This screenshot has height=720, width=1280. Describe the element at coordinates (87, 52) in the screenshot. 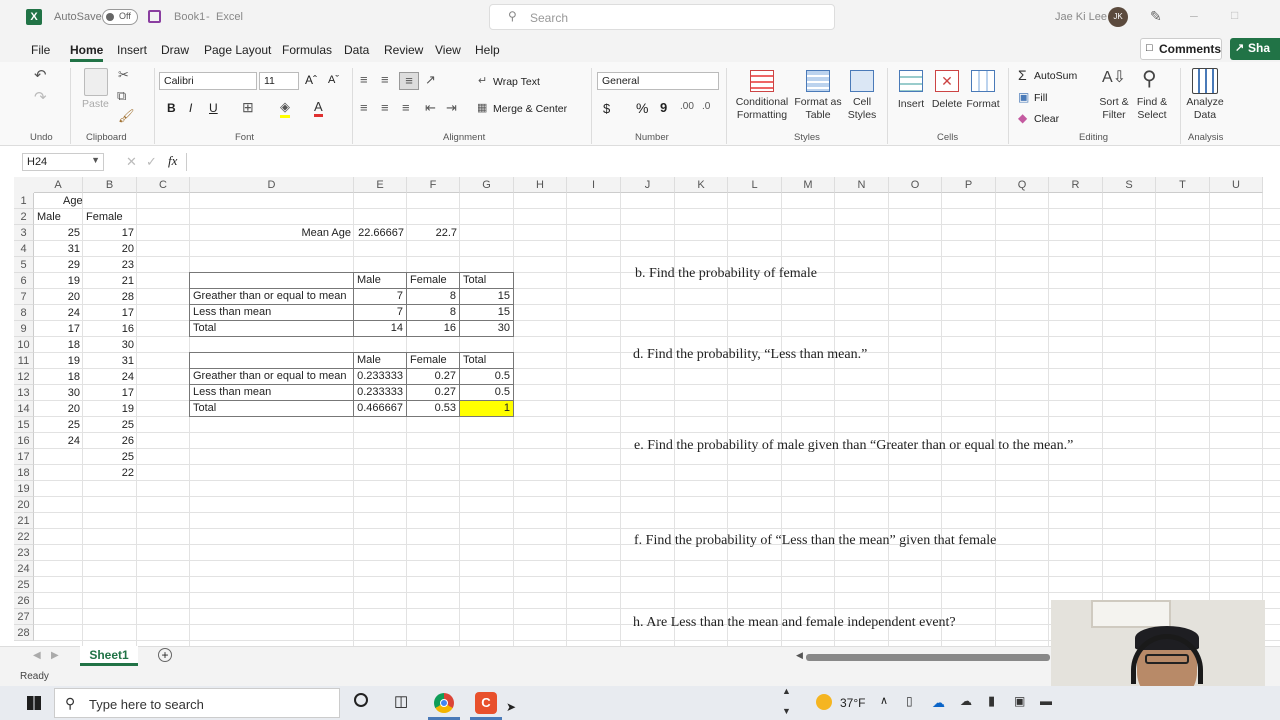

I see `tab-home: Home` at that location.